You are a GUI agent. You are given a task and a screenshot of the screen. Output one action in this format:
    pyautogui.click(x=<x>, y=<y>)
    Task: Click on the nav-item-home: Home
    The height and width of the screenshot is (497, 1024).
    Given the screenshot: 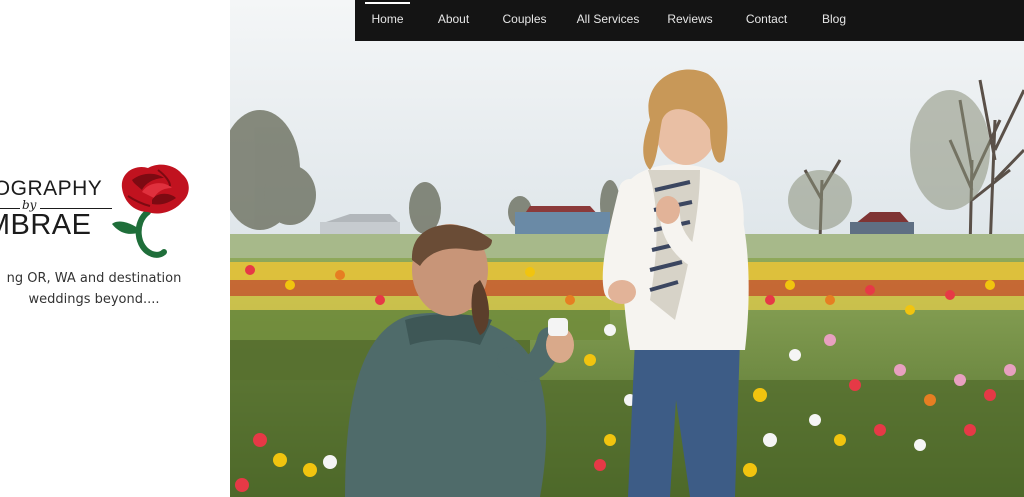 What is the action you would take?
    pyautogui.click(x=387, y=20)
    